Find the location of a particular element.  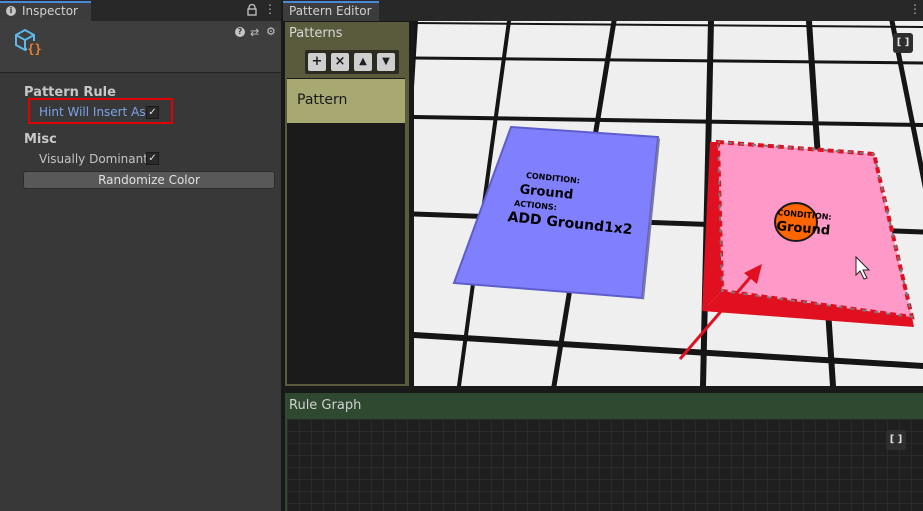

pattern-editor-tab: Pattern Editor is located at coordinates (331, 11).